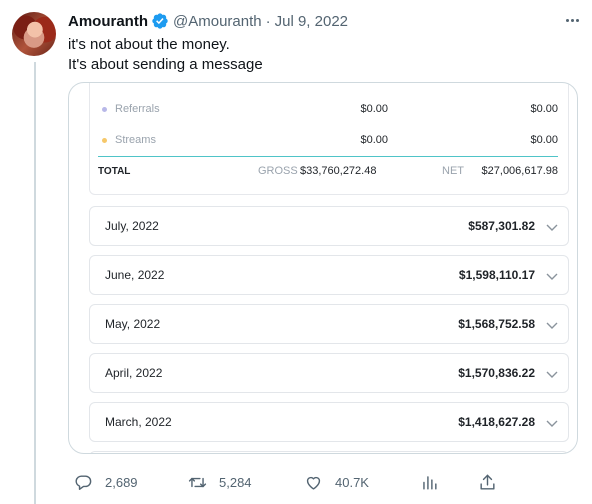 The image size is (592, 504). I want to click on tweet-text-line: It's about sending a message, so click(165, 64).